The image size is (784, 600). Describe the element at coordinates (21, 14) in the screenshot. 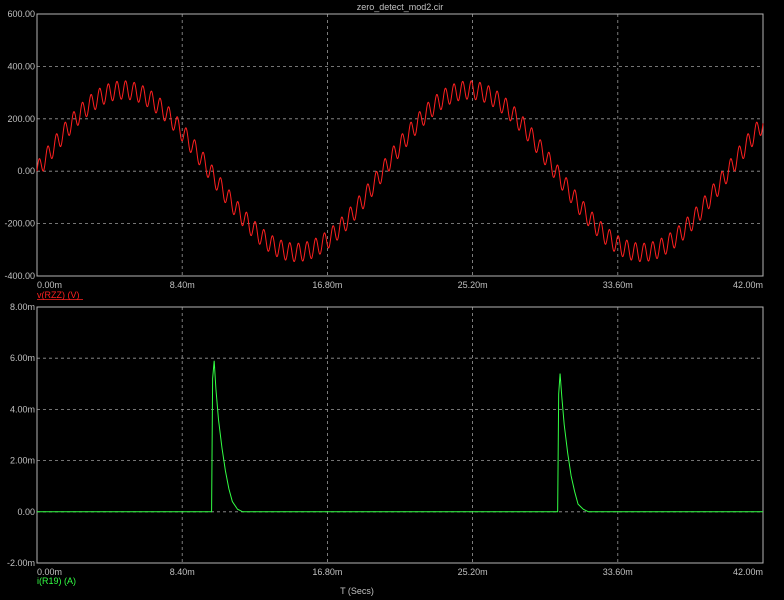

I see `y-tick-label: 600.00` at that location.